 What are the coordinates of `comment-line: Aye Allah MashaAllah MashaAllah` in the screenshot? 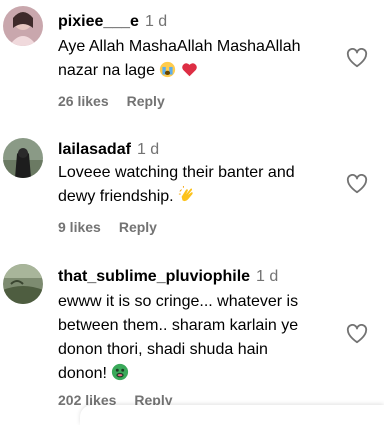 It's located at (179, 46).